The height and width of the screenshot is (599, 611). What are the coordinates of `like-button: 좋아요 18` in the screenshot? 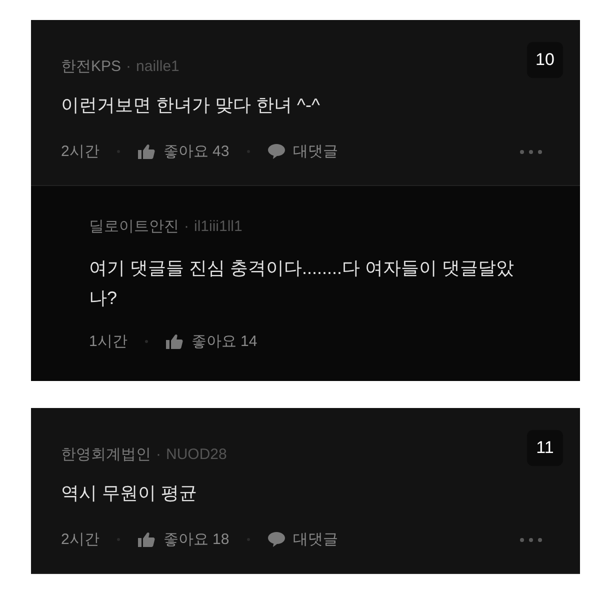 It's located at (184, 539).